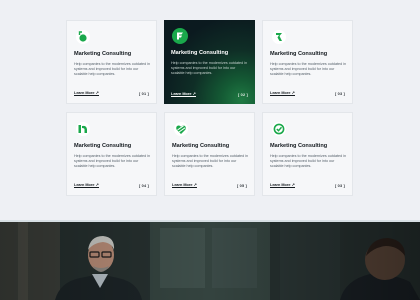 This screenshot has width=420, height=300. Describe the element at coordinates (242, 95) in the screenshot. I see `service-number: [ 02 ]` at that location.